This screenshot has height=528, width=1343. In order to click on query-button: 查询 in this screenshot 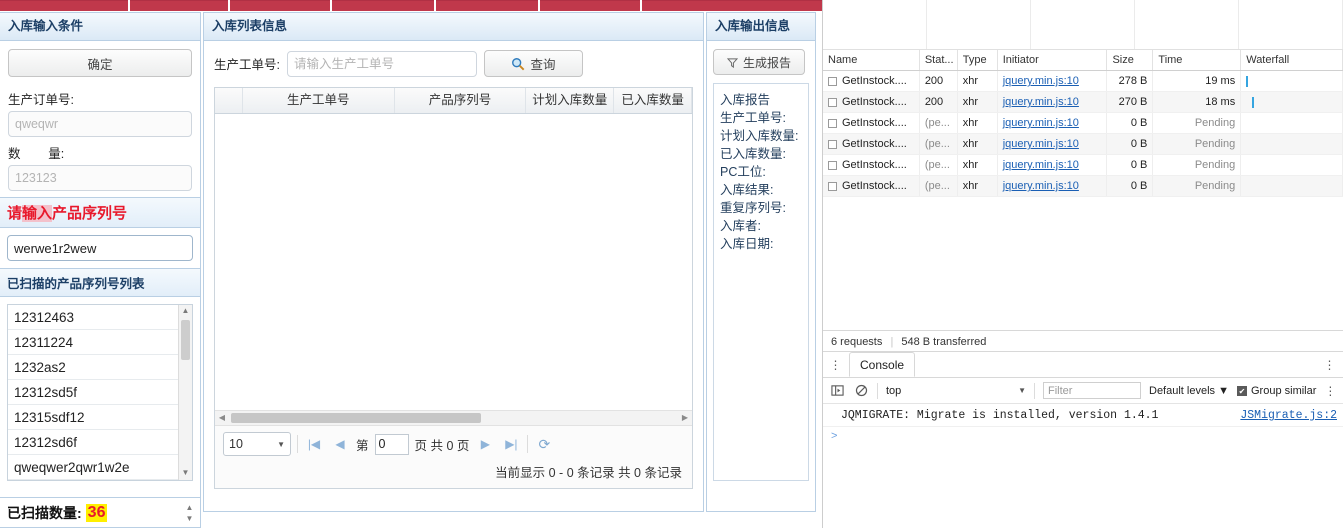, I will do `click(533, 63)`.